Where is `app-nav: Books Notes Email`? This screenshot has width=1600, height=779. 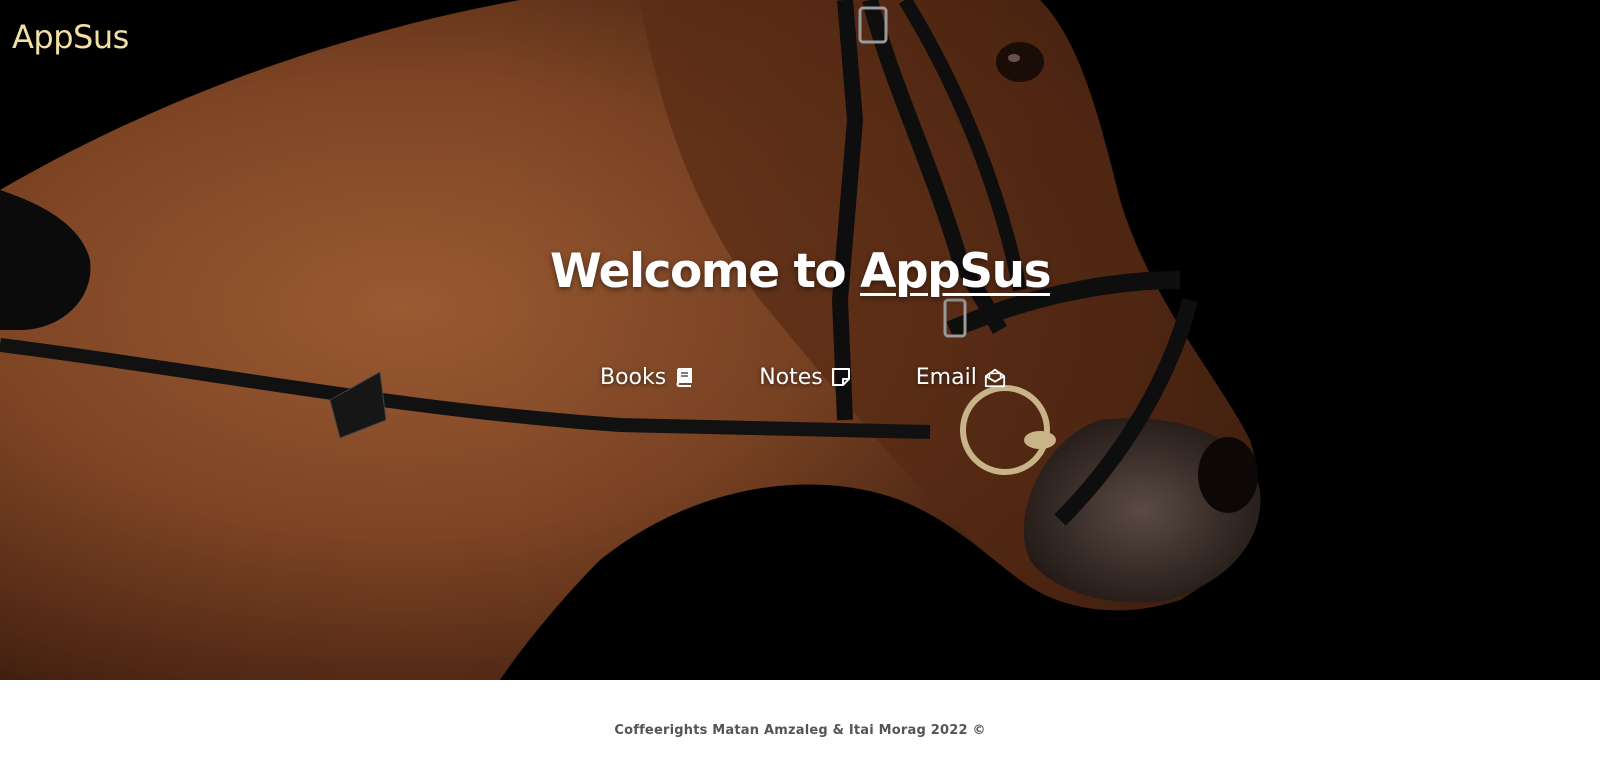
app-nav: Books Notes Email is located at coordinates (803, 377).